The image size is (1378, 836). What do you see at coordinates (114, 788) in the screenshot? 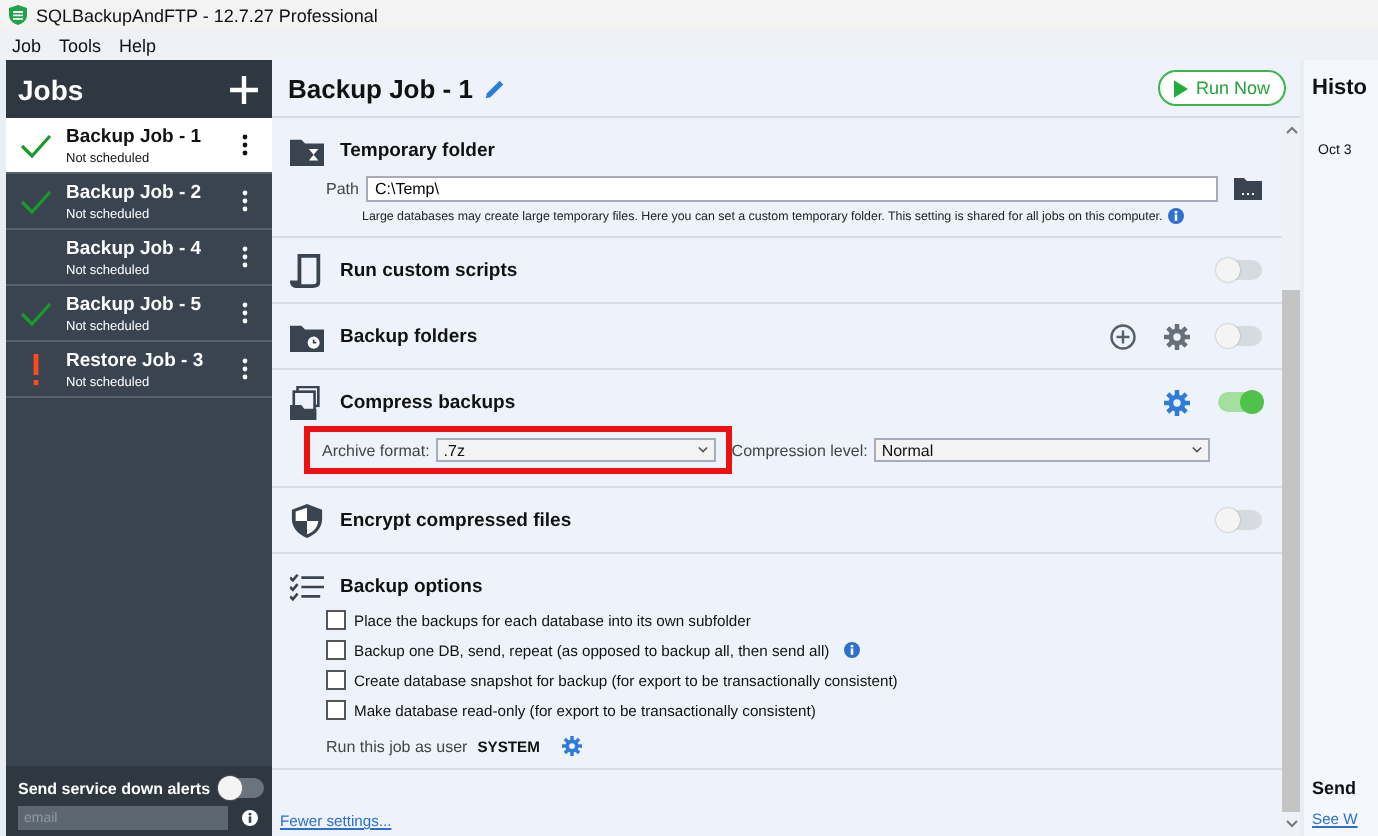
I see `alerts-label: Send service down alerts` at bounding box center [114, 788].